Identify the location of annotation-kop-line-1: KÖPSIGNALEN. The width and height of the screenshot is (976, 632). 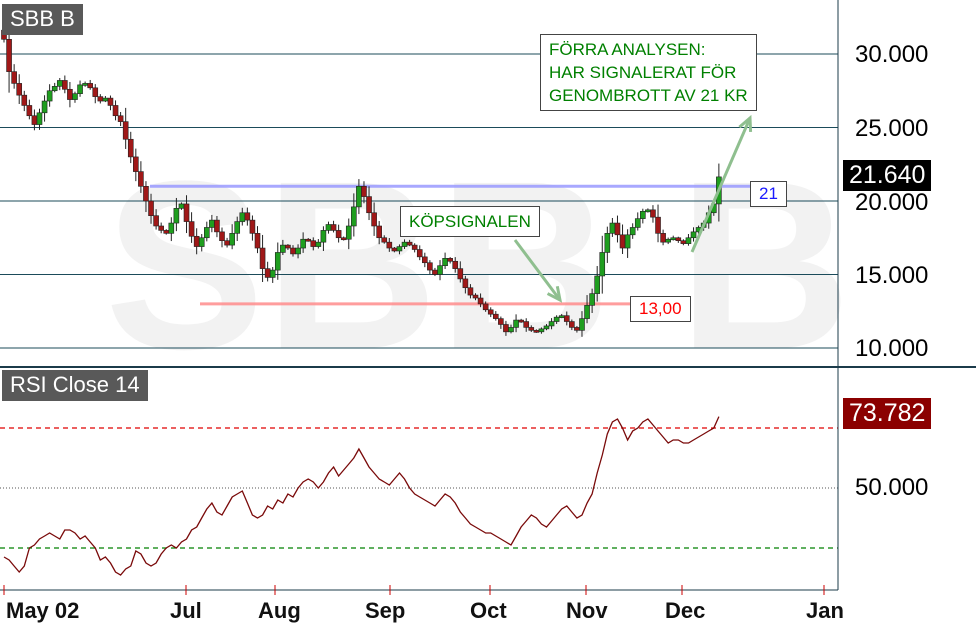
(470, 221).